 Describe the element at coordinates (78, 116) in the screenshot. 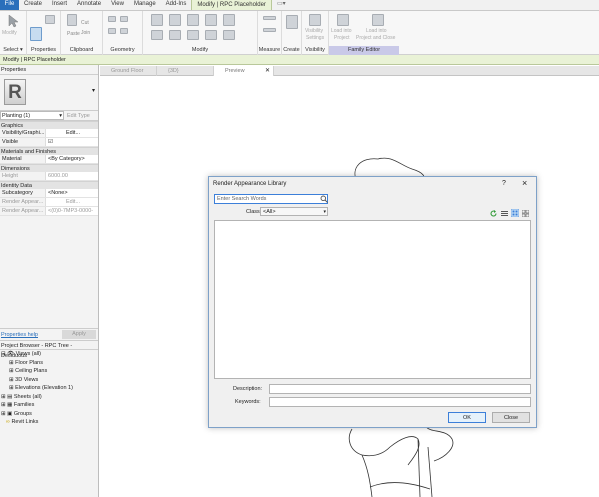

I see `edit-type-button: Edit Type` at that location.